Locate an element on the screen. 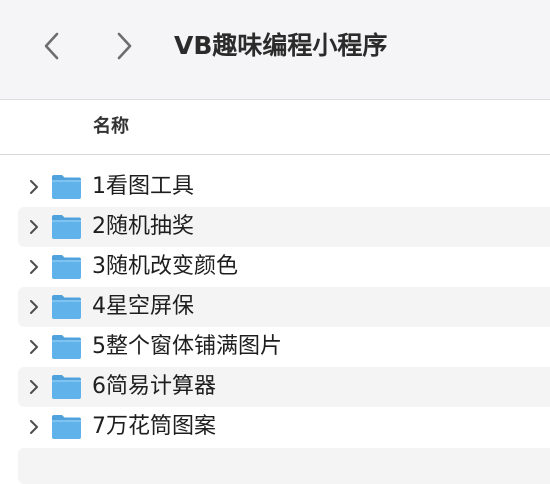 The width and height of the screenshot is (550, 484). empty-list-row is located at coordinates (284, 466).